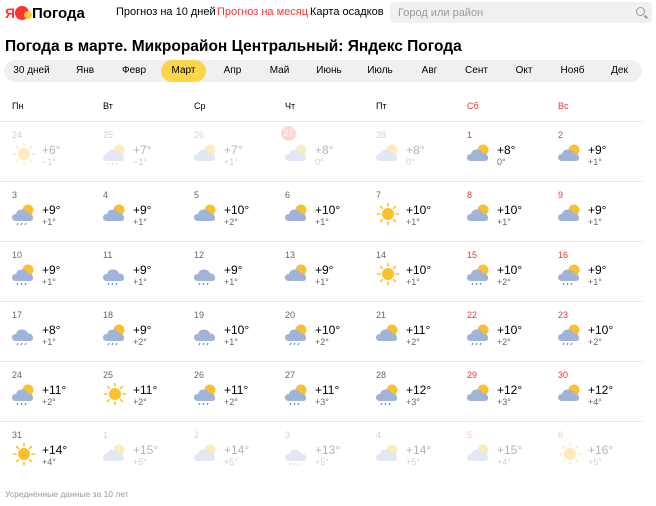  Describe the element at coordinates (591, 152) in the screenshot. I see `day-cell: 2 +9° +1°` at that location.